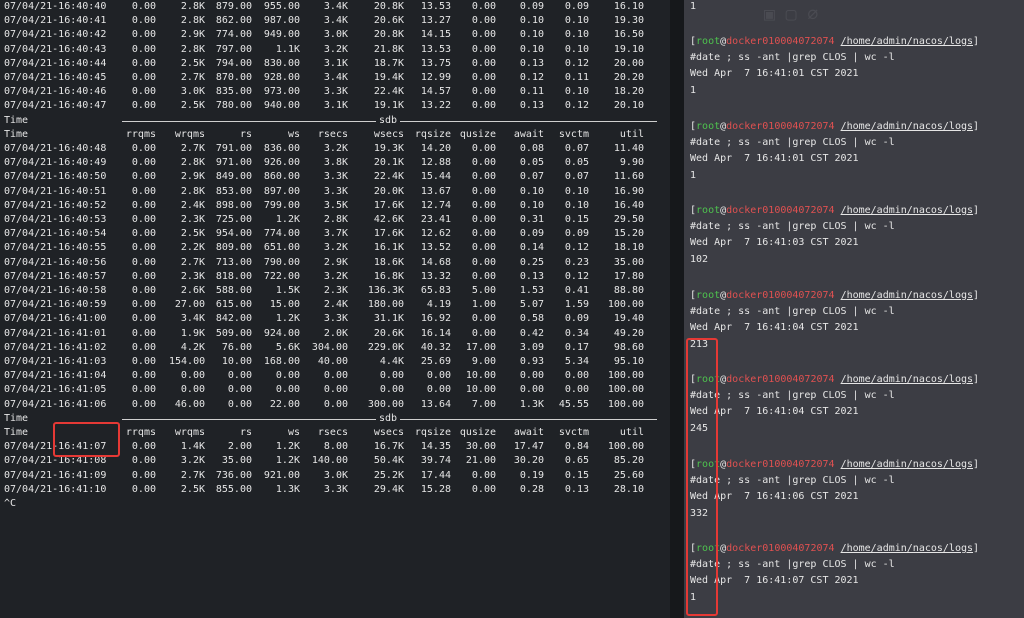 The width and height of the screenshot is (1024, 618). What do you see at coordinates (435, 461) in the screenshot?
I see `value-cell: 39.74` at bounding box center [435, 461].